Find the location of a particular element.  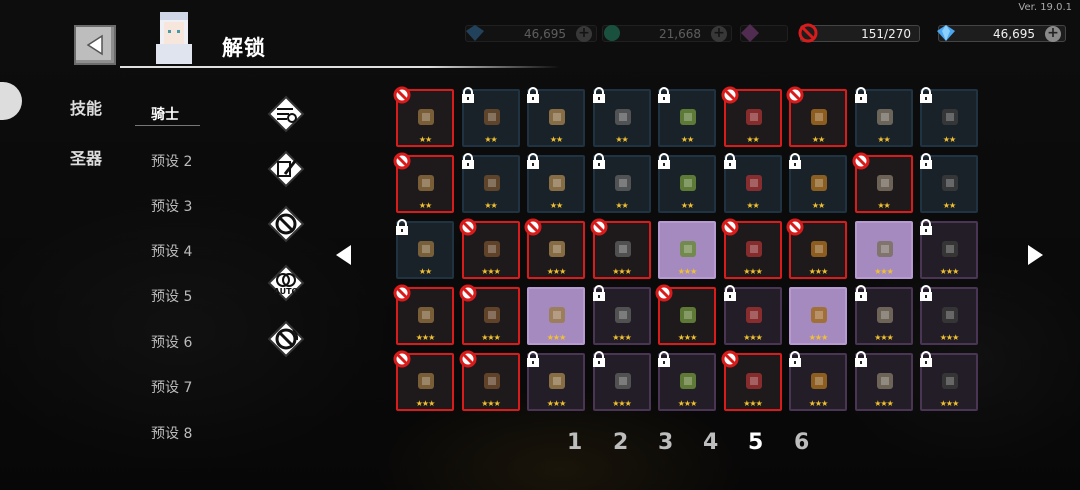

relic-slot-brain: ★★★ is located at coordinates (883, 250).